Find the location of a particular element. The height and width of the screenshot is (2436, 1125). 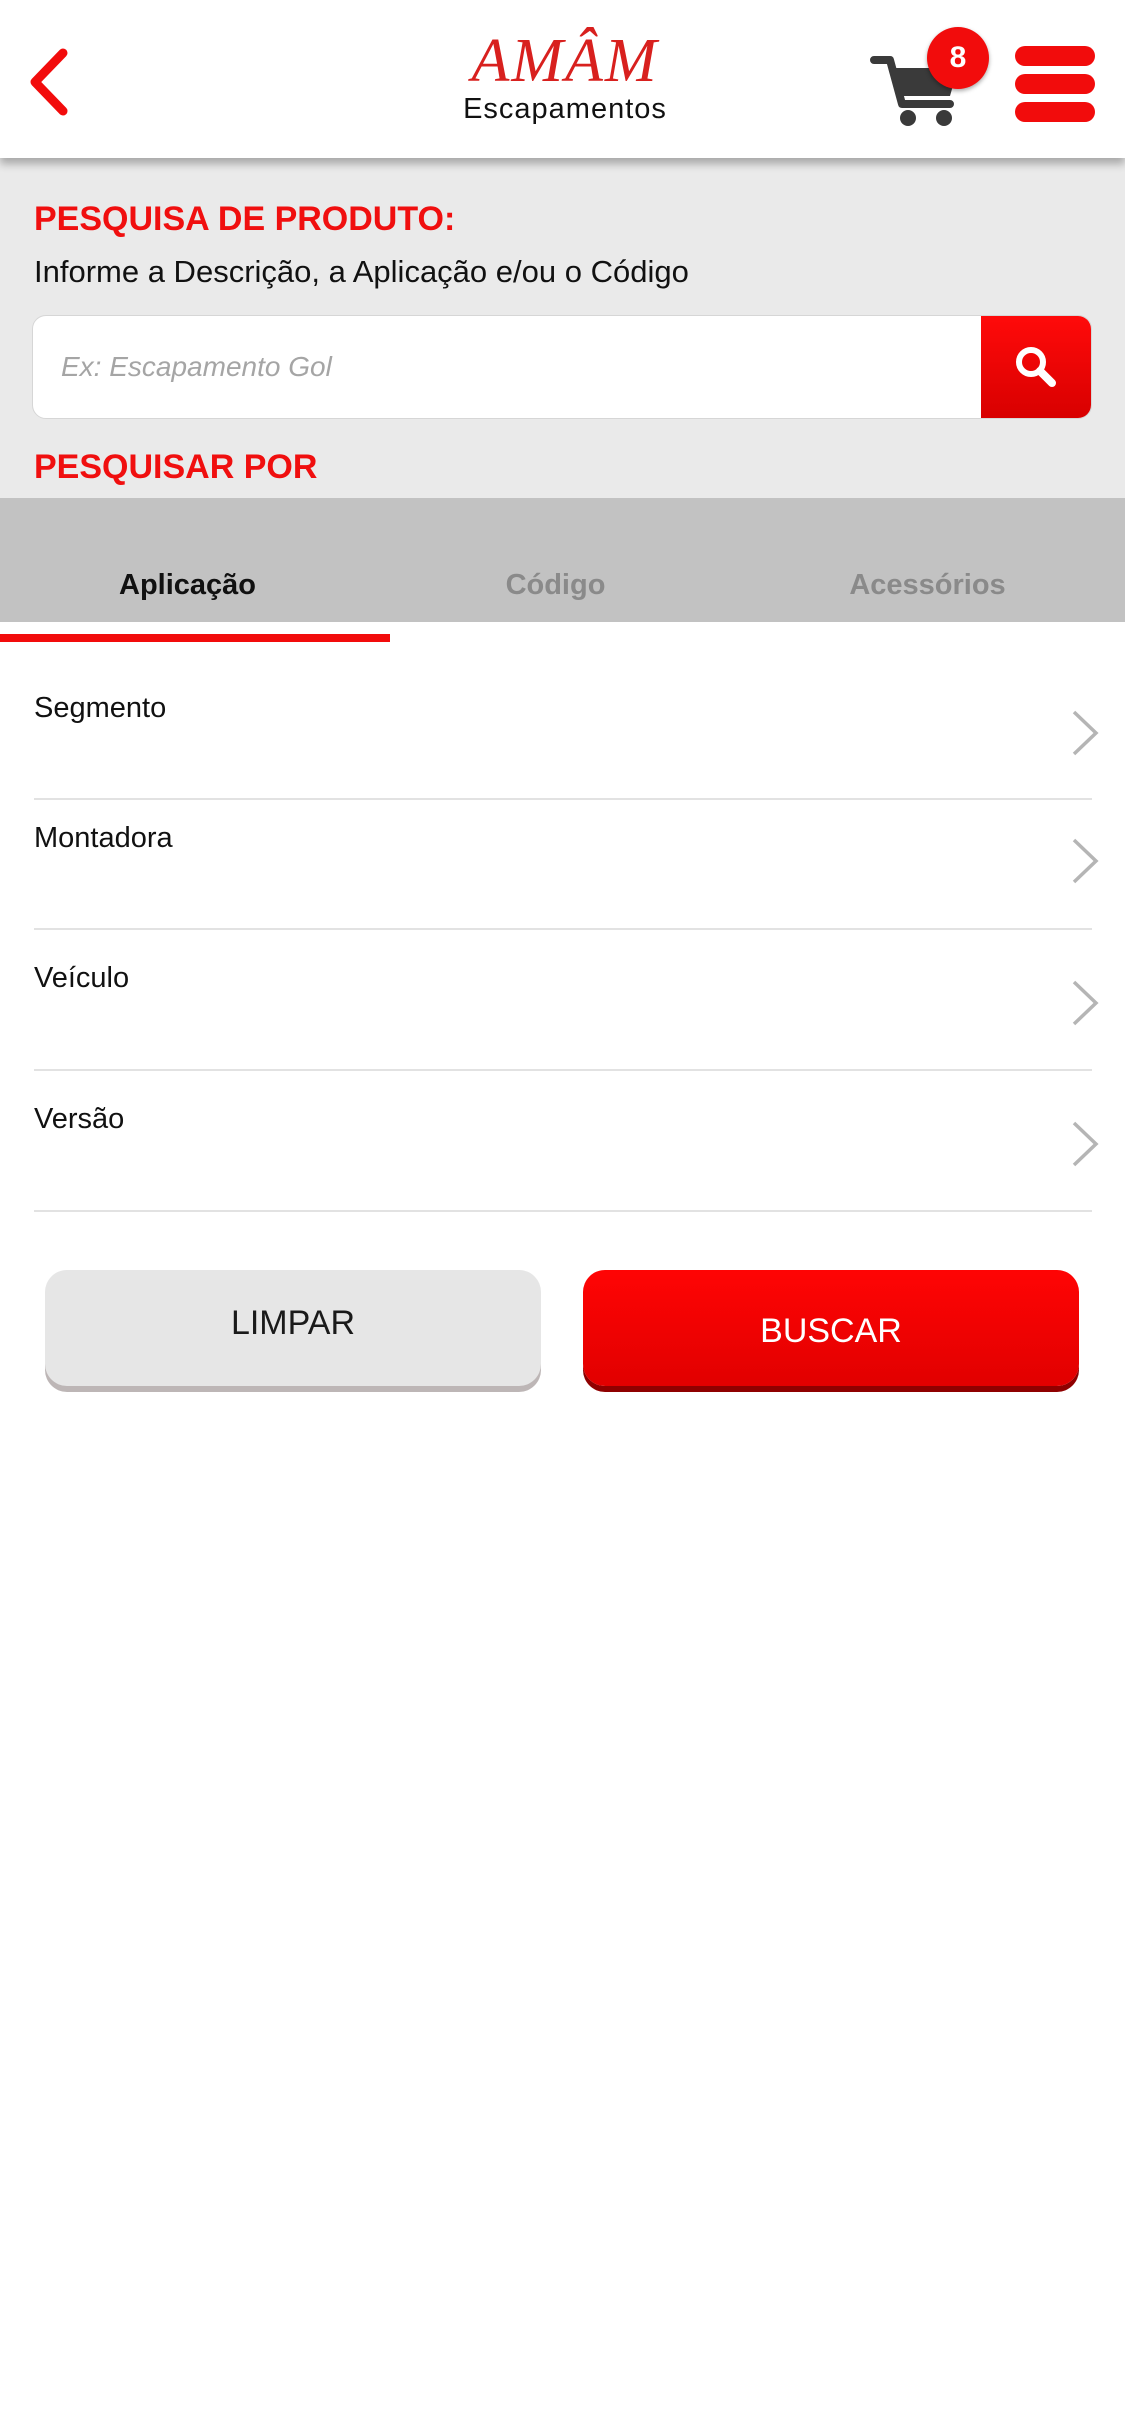

brand-logo: AMÂM Escapamentos is located at coordinates (565, 80).